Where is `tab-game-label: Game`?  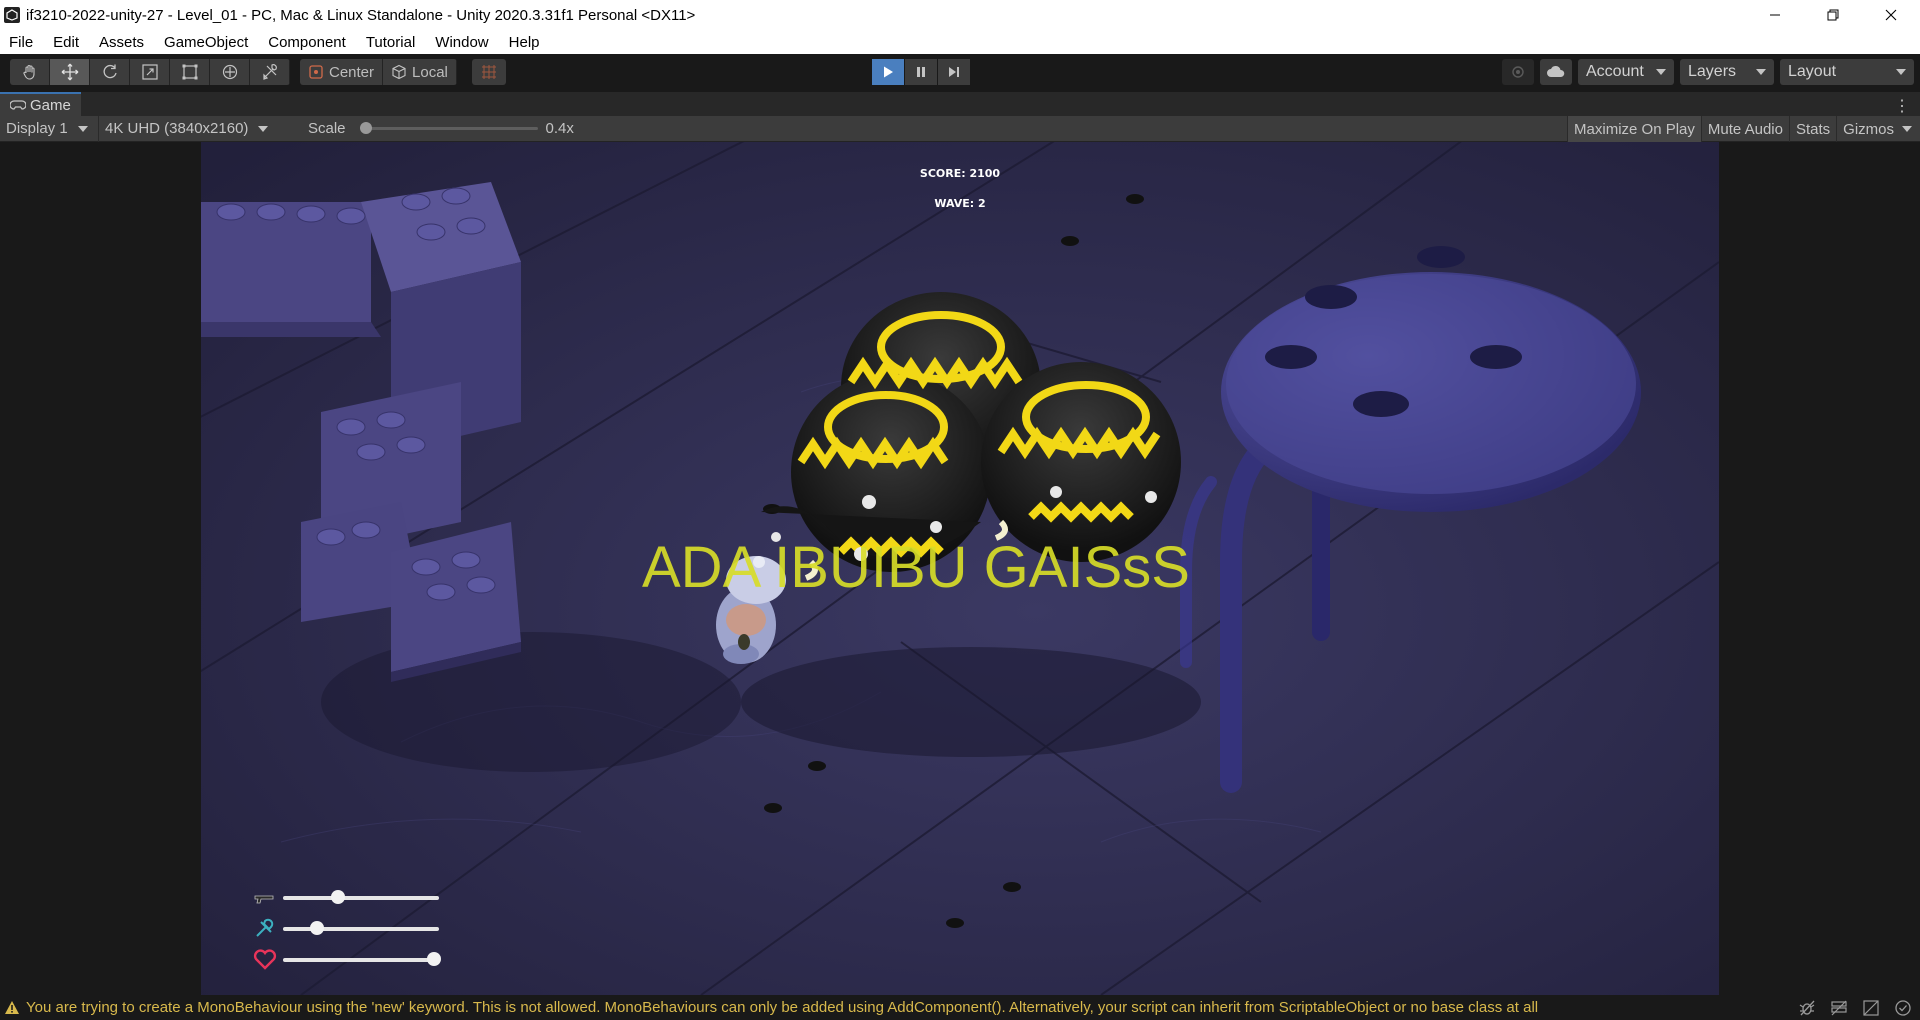 tab-game-label: Game is located at coordinates (50, 105).